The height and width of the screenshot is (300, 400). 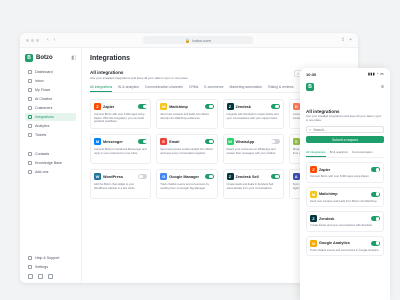 What do you see at coordinates (382, 87) in the screenshot?
I see `hamburger-menu-icon: ≡` at bounding box center [382, 87].